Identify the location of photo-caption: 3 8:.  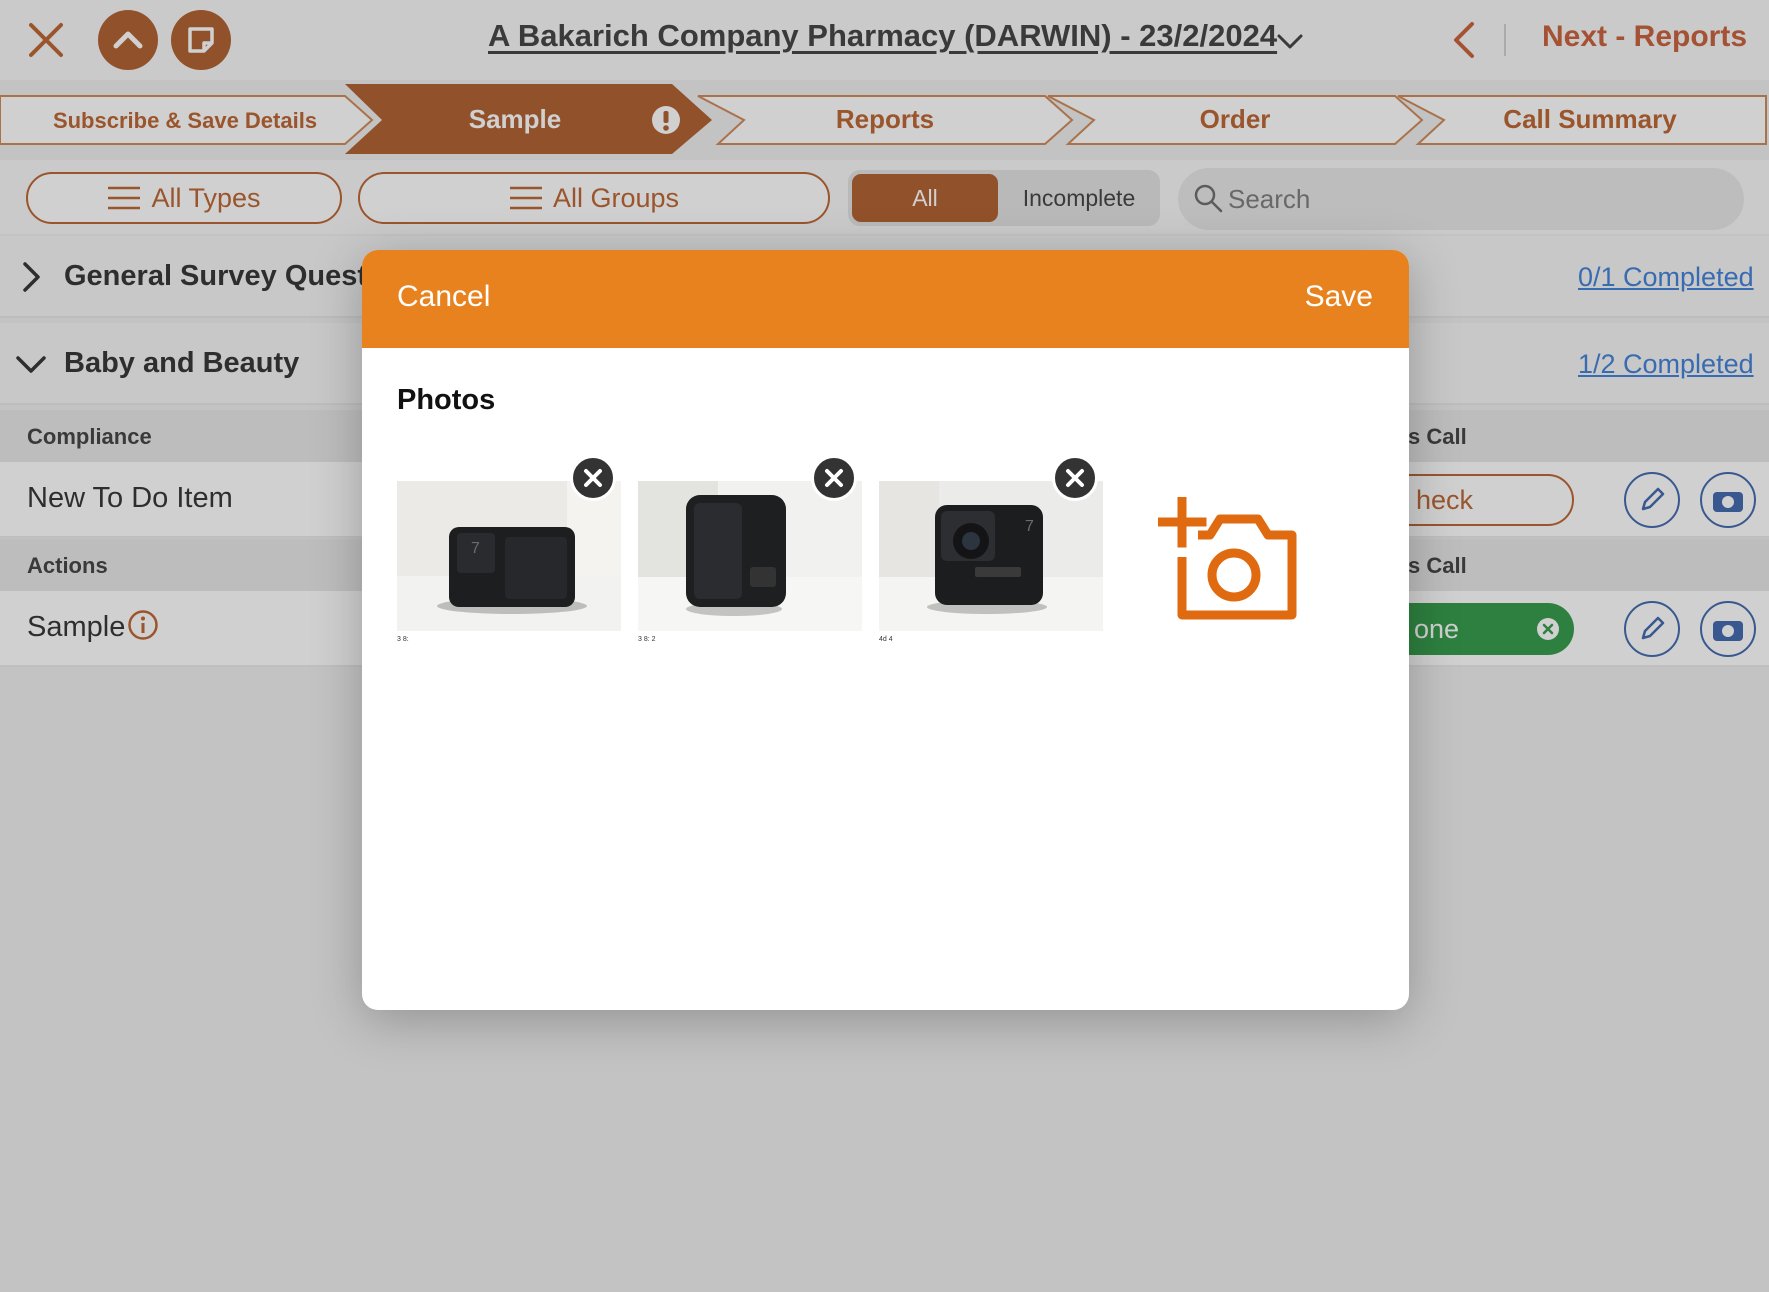
(403, 639).